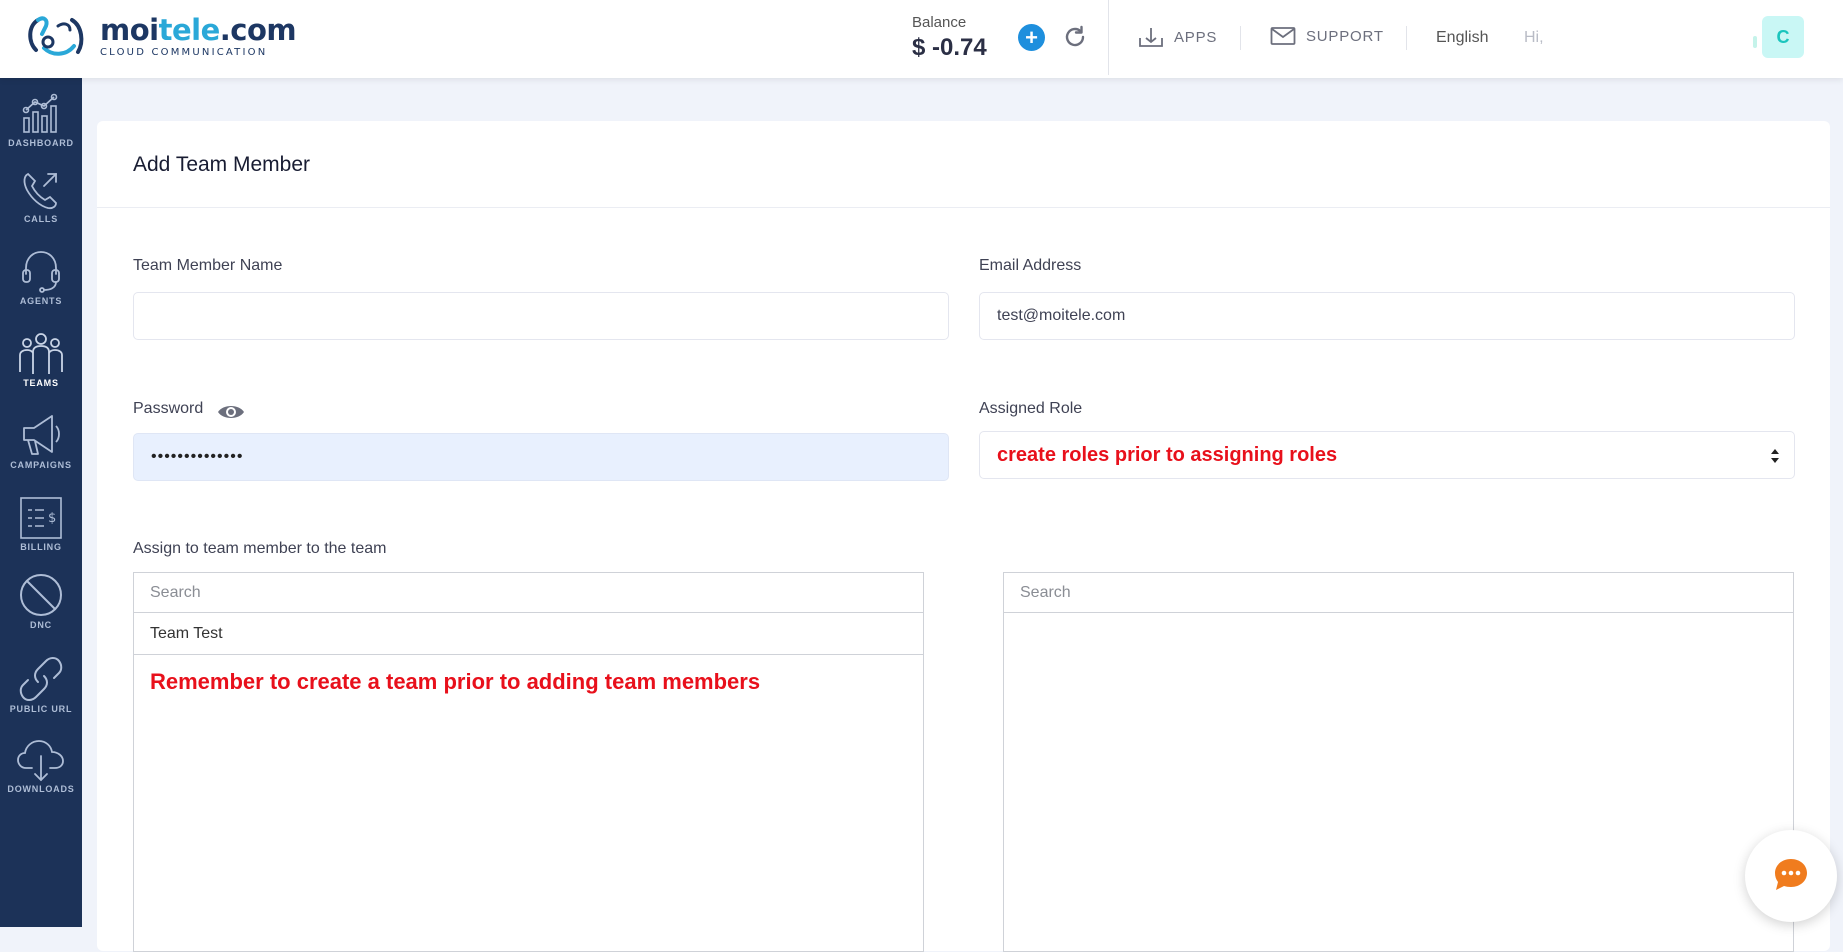 This screenshot has width=1843, height=952. Describe the element at coordinates (198, 30) in the screenshot. I see `logo-name: moitele.com` at that location.